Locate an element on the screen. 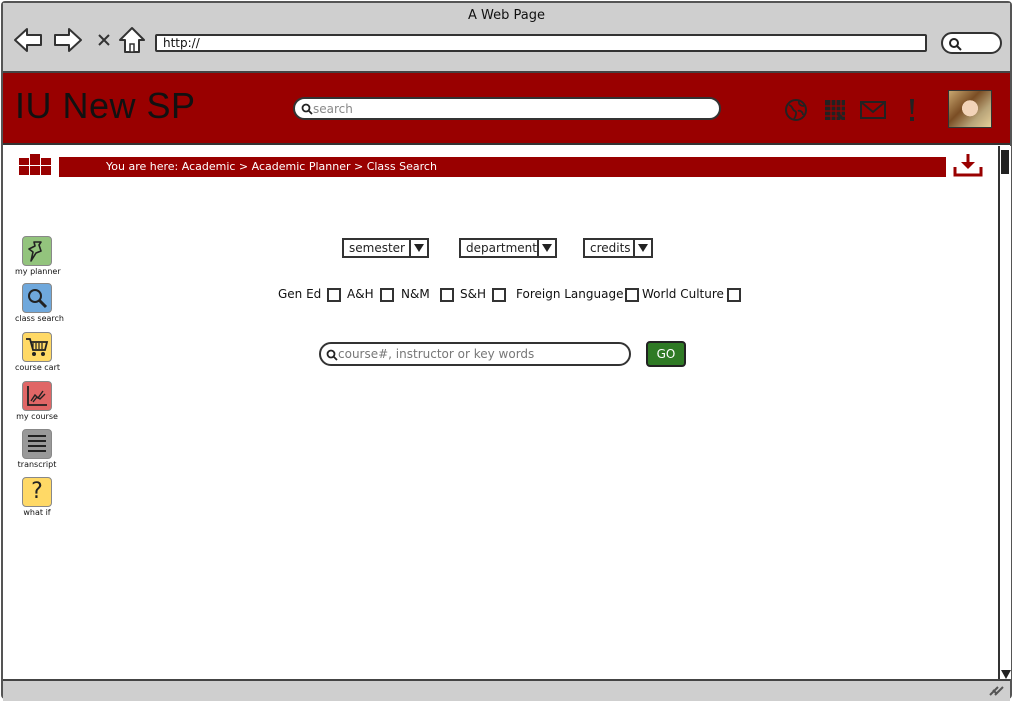 This screenshot has width=1015, height=702. dropdown-label: credits is located at coordinates (610, 248).